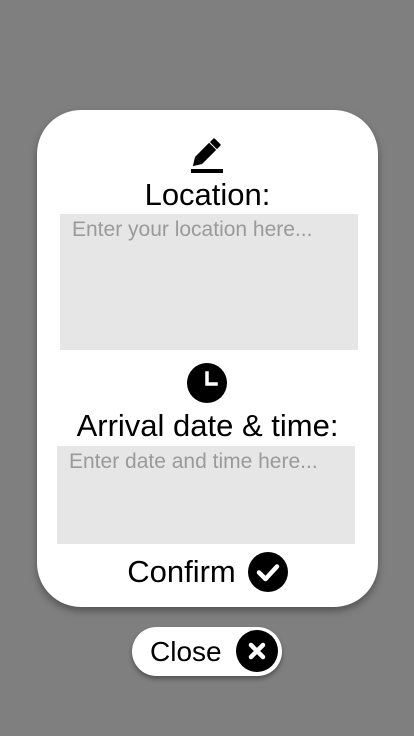 The width and height of the screenshot is (414, 736). Describe the element at coordinates (186, 651) in the screenshot. I see `close-label: Close` at that location.